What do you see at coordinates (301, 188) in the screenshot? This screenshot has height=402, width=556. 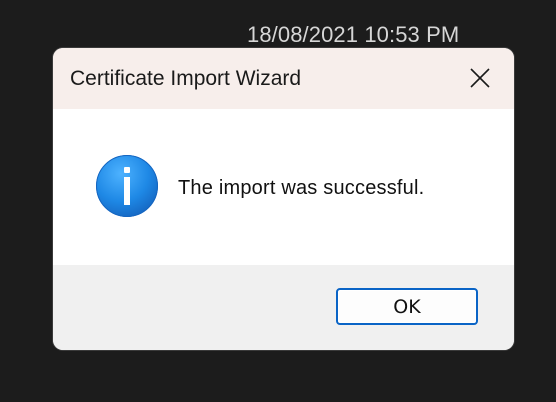 I see `message-text: The import was successful.` at bounding box center [301, 188].